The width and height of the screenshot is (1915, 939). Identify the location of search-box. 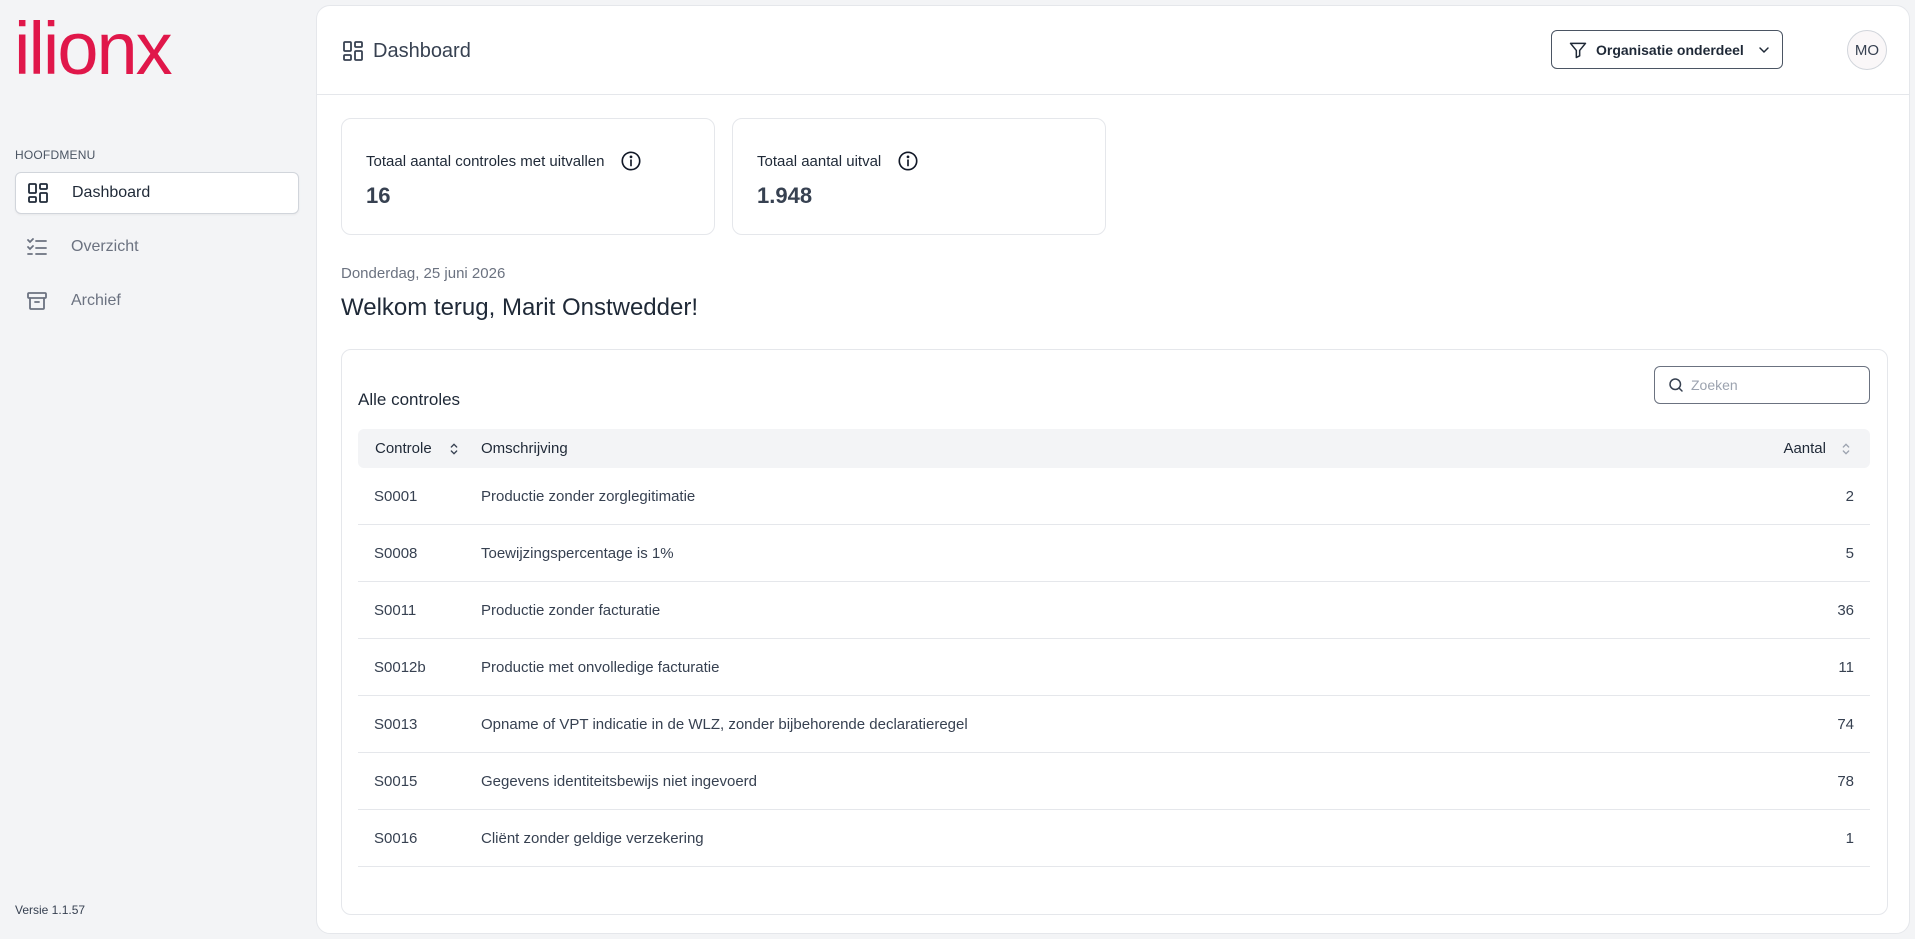
(1762, 385).